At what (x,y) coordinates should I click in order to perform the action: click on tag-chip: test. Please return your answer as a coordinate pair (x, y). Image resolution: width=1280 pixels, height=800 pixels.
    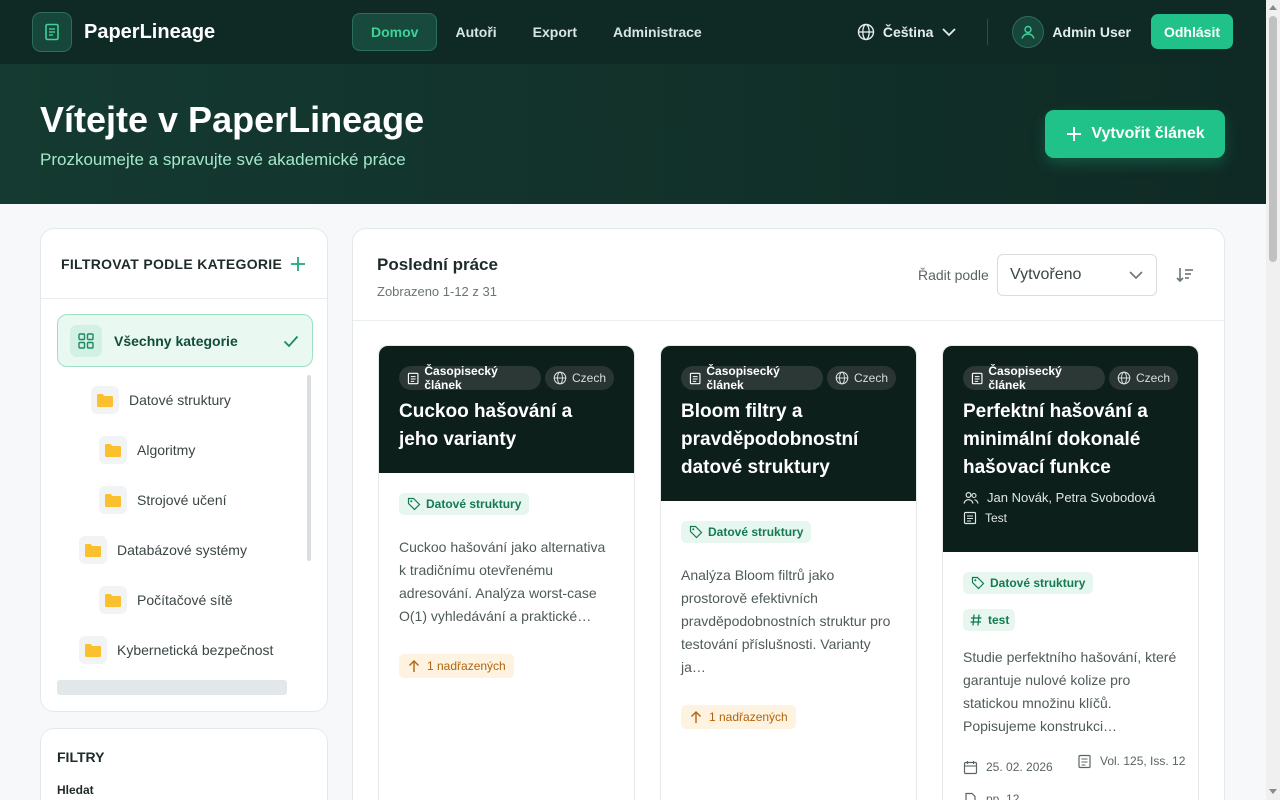
    Looking at the image, I should click on (989, 620).